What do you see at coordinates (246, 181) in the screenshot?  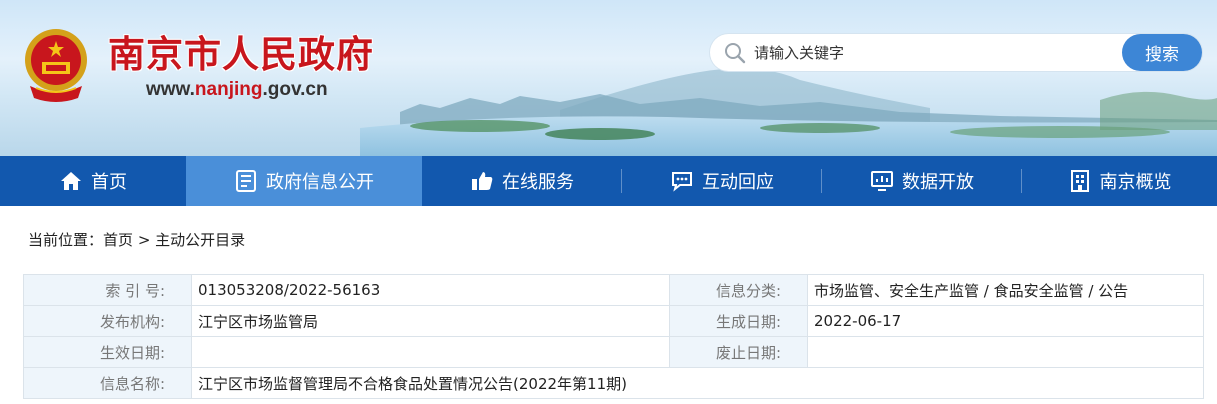 I see `document-icon` at bounding box center [246, 181].